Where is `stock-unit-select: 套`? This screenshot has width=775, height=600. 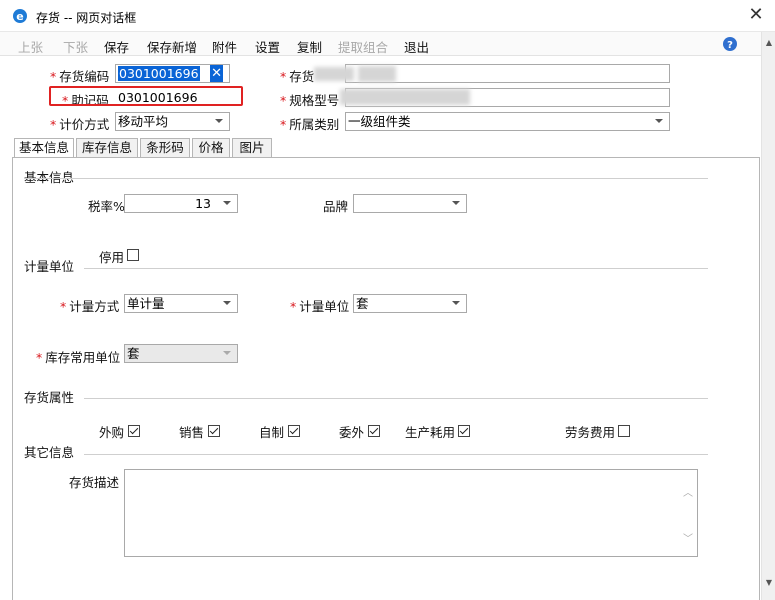
stock-unit-select: 套 is located at coordinates (181, 353).